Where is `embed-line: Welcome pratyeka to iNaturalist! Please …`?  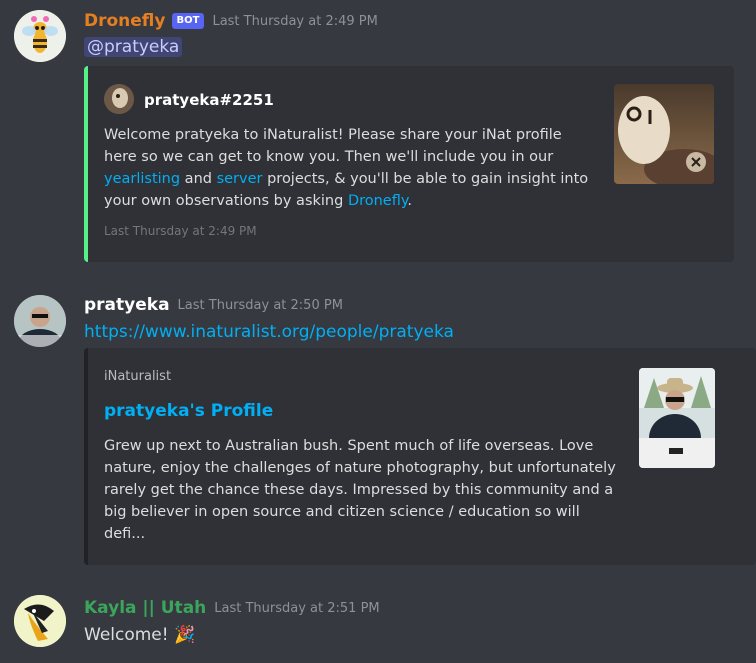 embed-line: Welcome pratyeka to iNaturalist! Please … is located at coordinates (333, 135).